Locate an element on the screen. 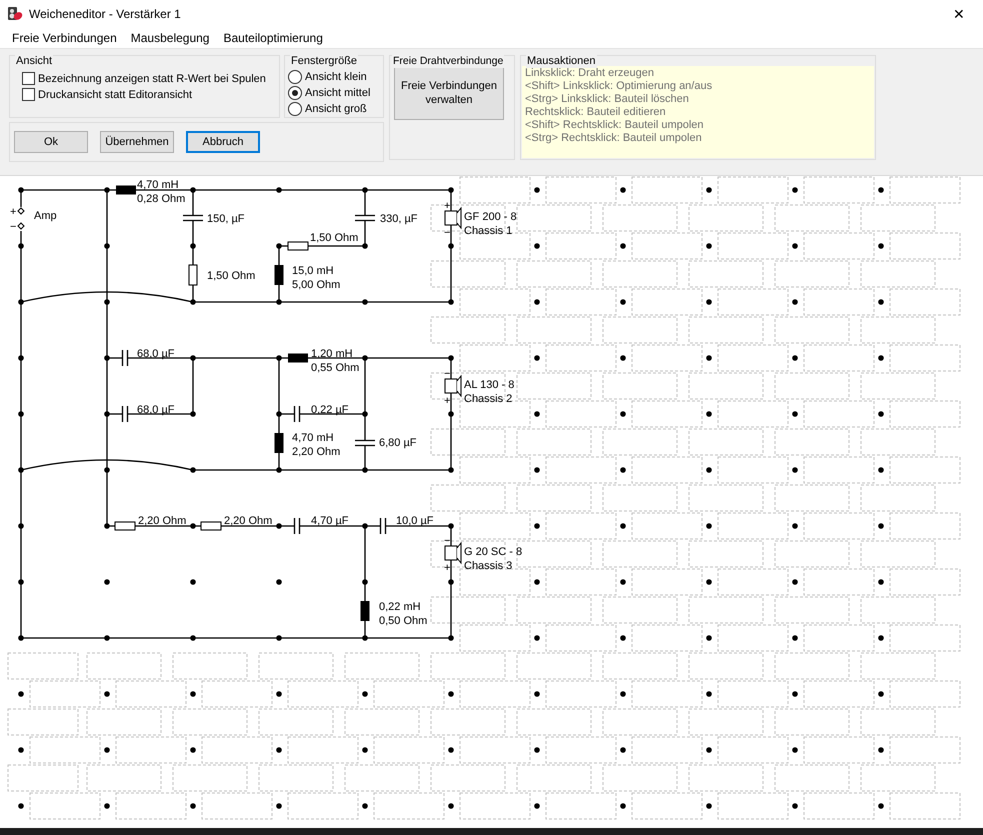 This screenshot has width=983, height=835. mouse-action-text: Linksklick: Draht erzeugen is located at coordinates (590, 73).